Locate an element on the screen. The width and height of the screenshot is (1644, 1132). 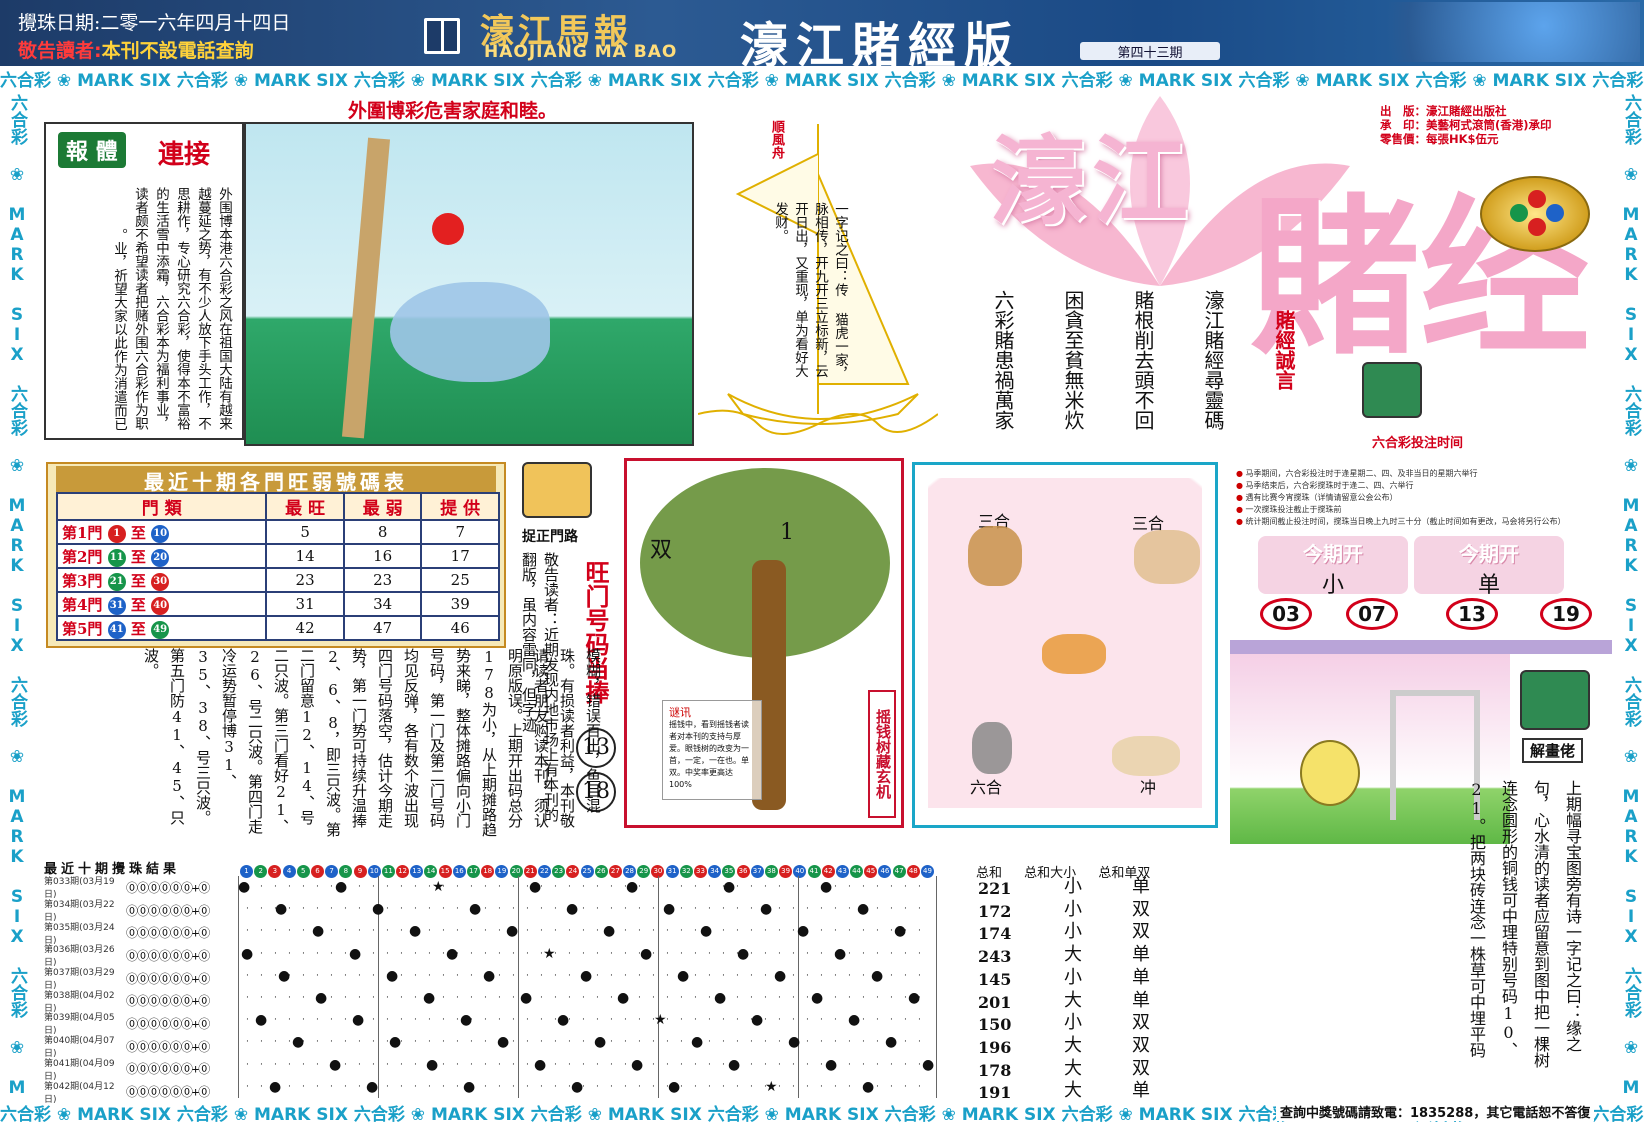
door-to: 至 is located at coordinates (138, 604).